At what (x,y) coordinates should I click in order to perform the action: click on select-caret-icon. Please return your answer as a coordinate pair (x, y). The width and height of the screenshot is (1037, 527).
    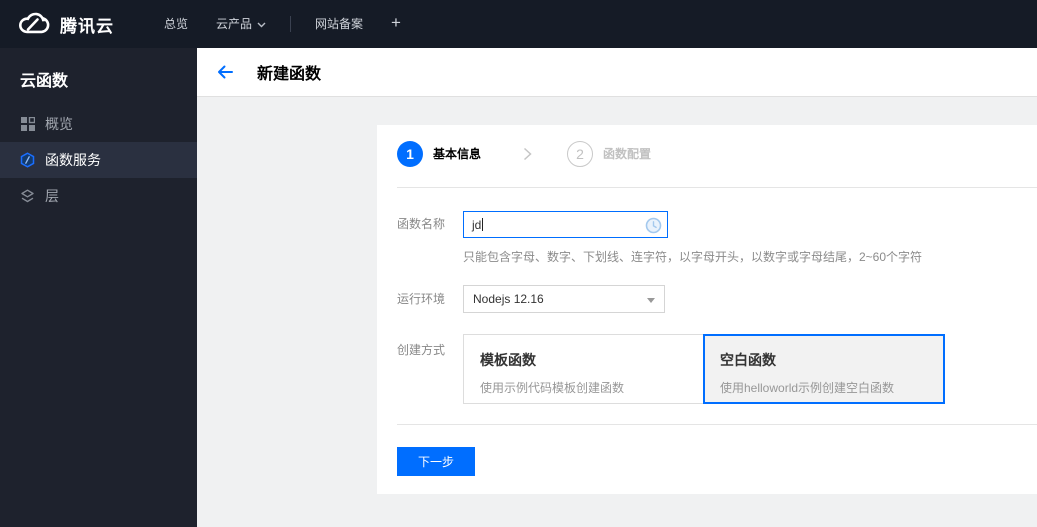
    Looking at the image, I should click on (651, 300).